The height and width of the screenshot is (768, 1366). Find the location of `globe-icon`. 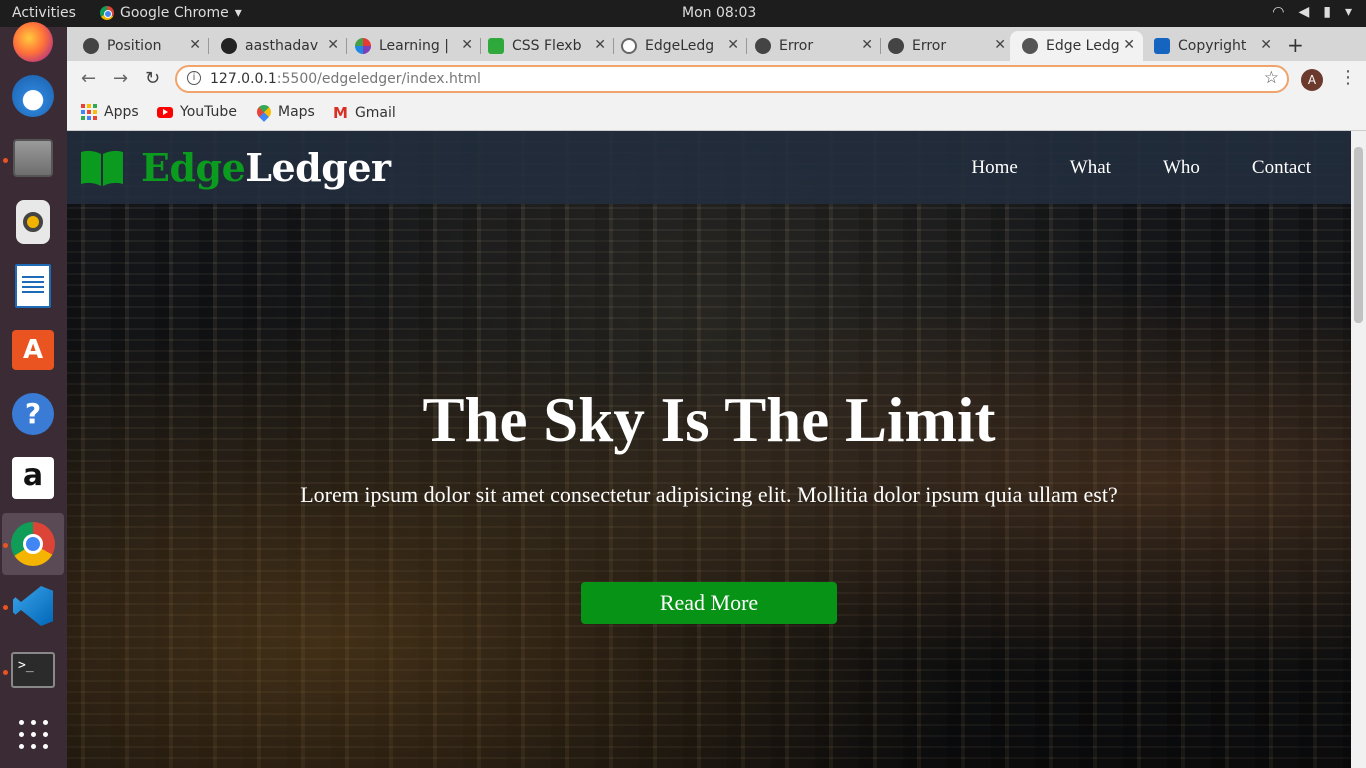

globe-icon is located at coordinates (1030, 46).